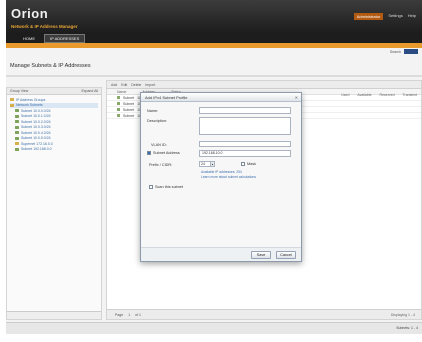 The image size is (422, 342). What do you see at coordinates (161, 165) in the screenshot?
I see `cidr-label: Prefix / CIDR:` at bounding box center [161, 165].